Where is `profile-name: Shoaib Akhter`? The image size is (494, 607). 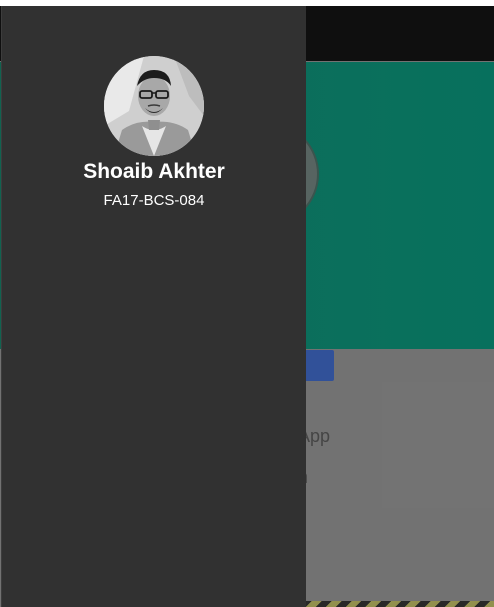
profile-name: Shoaib Akhter is located at coordinates (154, 171).